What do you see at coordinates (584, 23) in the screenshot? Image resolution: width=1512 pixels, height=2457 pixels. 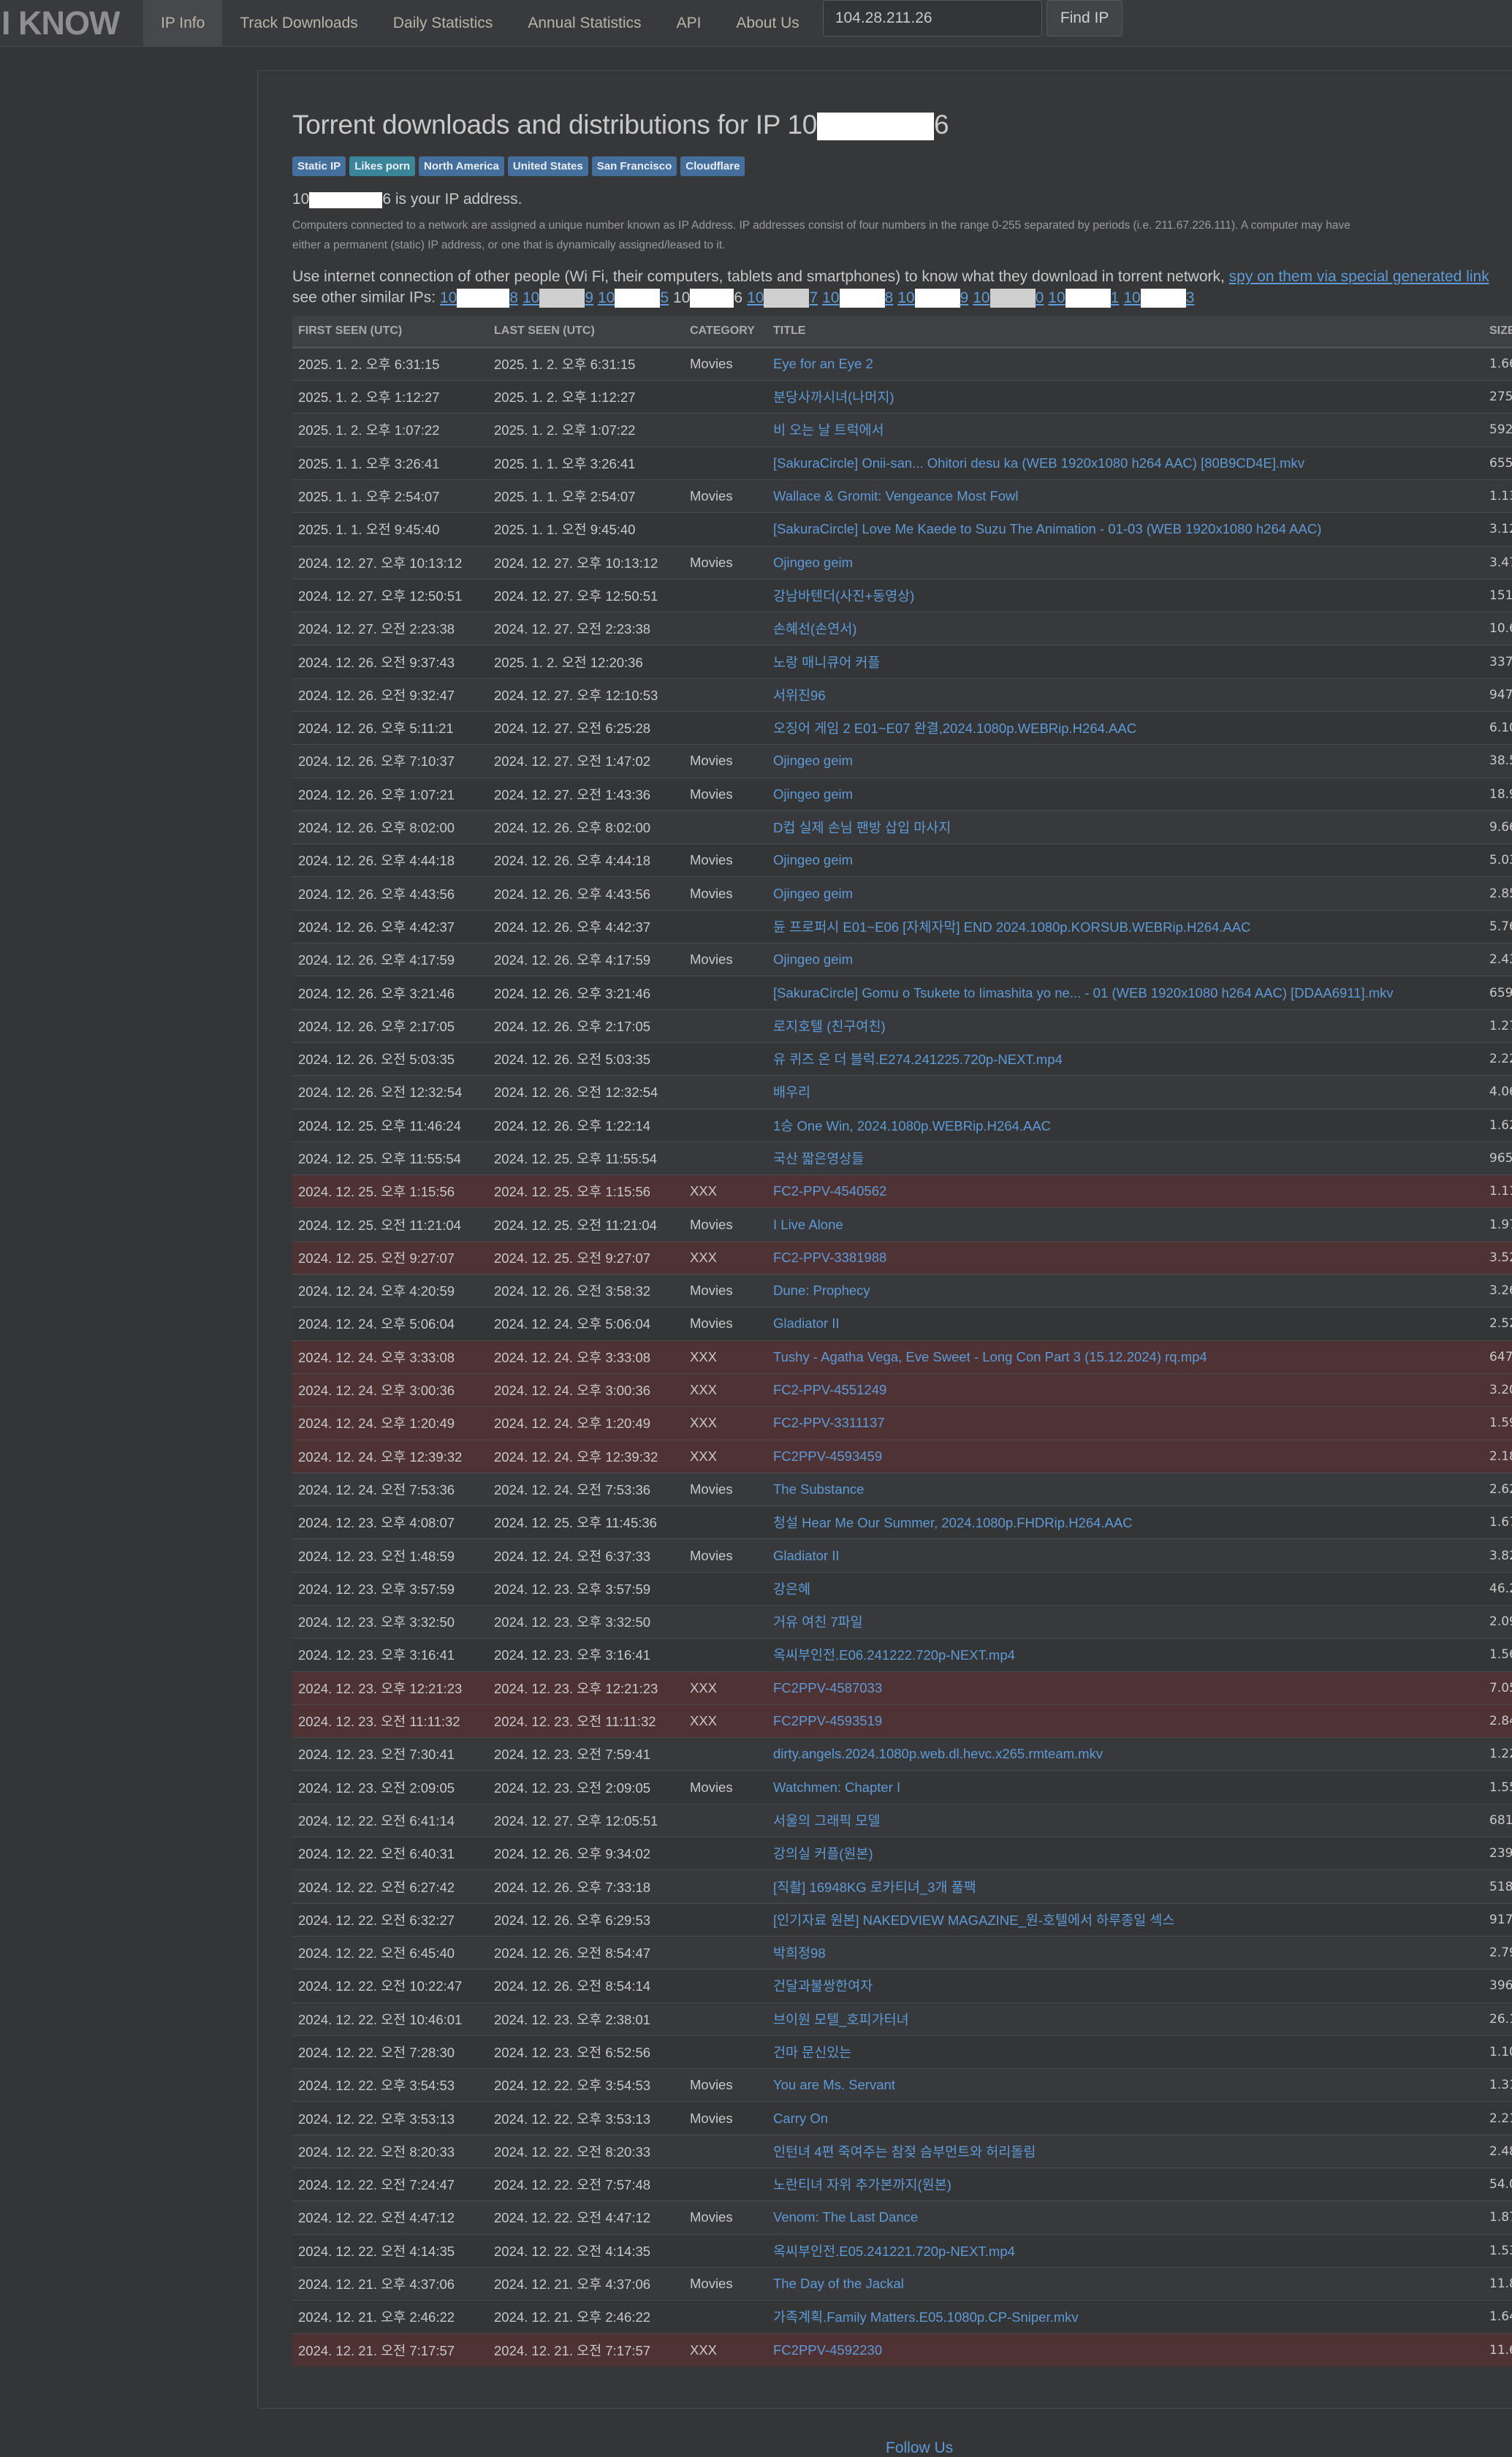 I see `nav-item-annual-statistics: Annual Statistics` at bounding box center [584, 23].